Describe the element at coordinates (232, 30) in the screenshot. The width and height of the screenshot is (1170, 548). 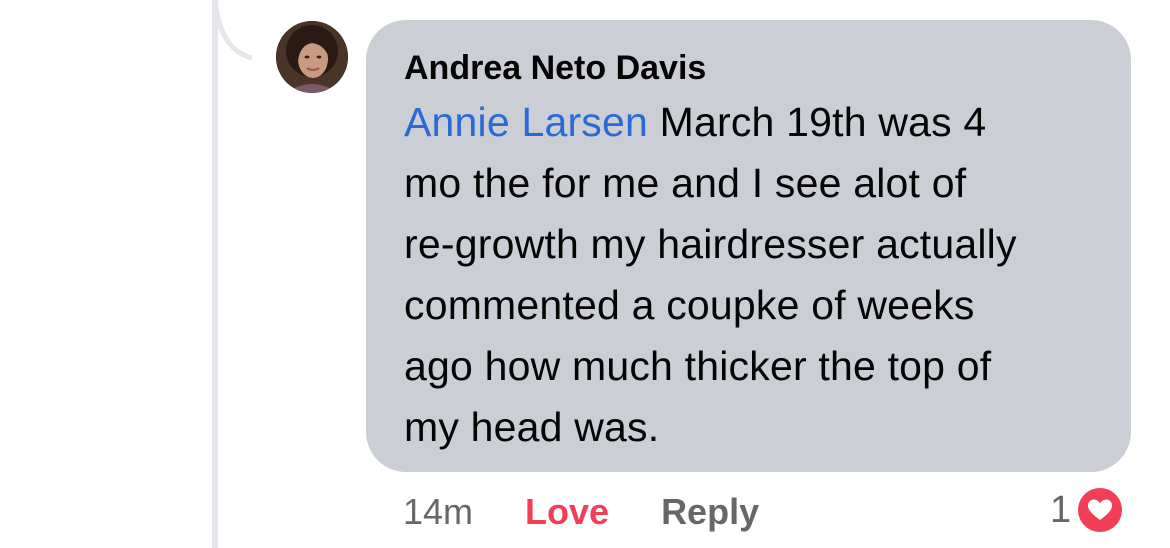
I see `thread-connector` at that location.